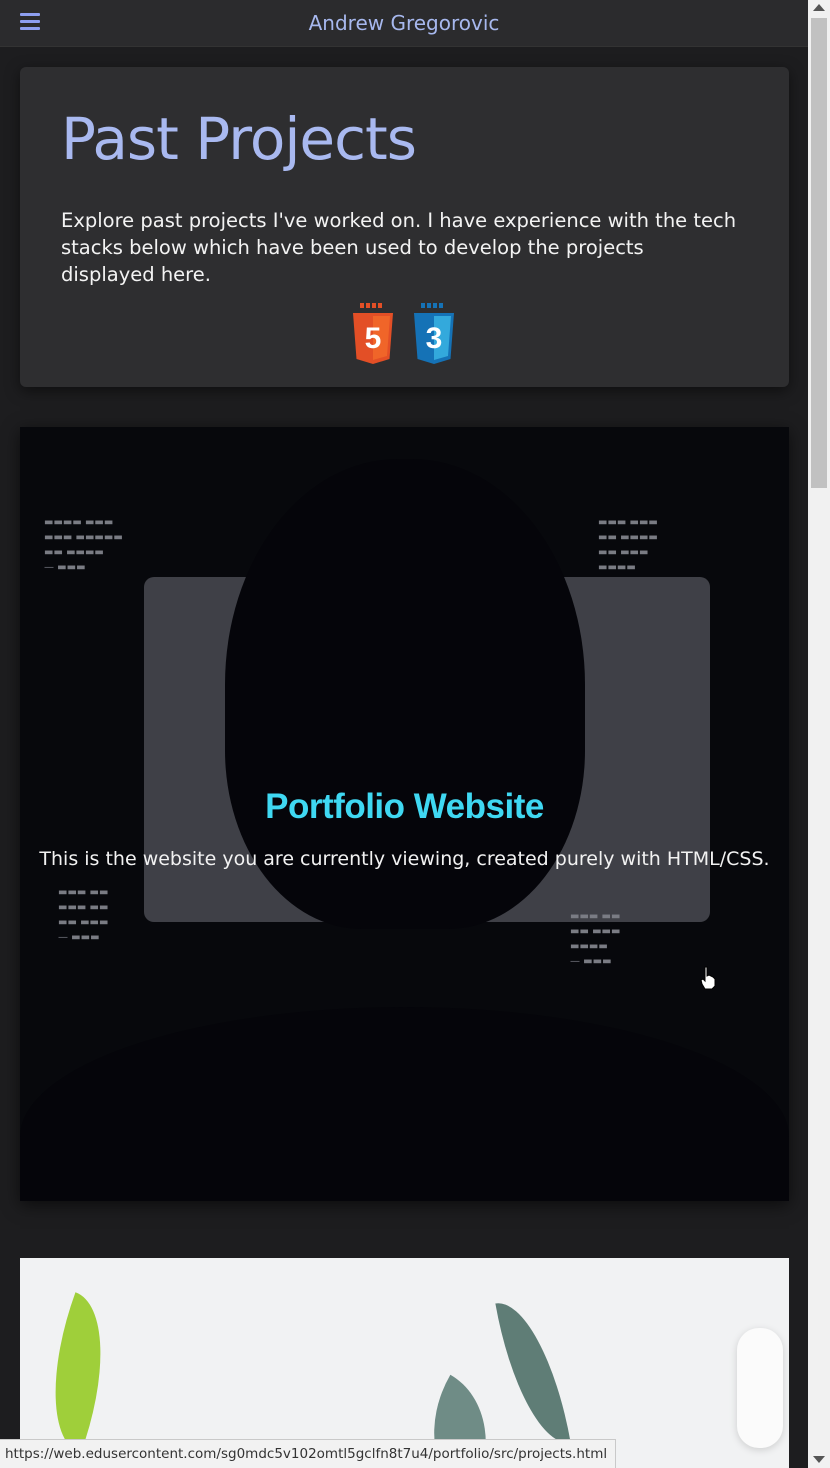 Image resolution: width=830 pixels, height=1468 pixels. I want to click on scrollbar, so click(819, 734).